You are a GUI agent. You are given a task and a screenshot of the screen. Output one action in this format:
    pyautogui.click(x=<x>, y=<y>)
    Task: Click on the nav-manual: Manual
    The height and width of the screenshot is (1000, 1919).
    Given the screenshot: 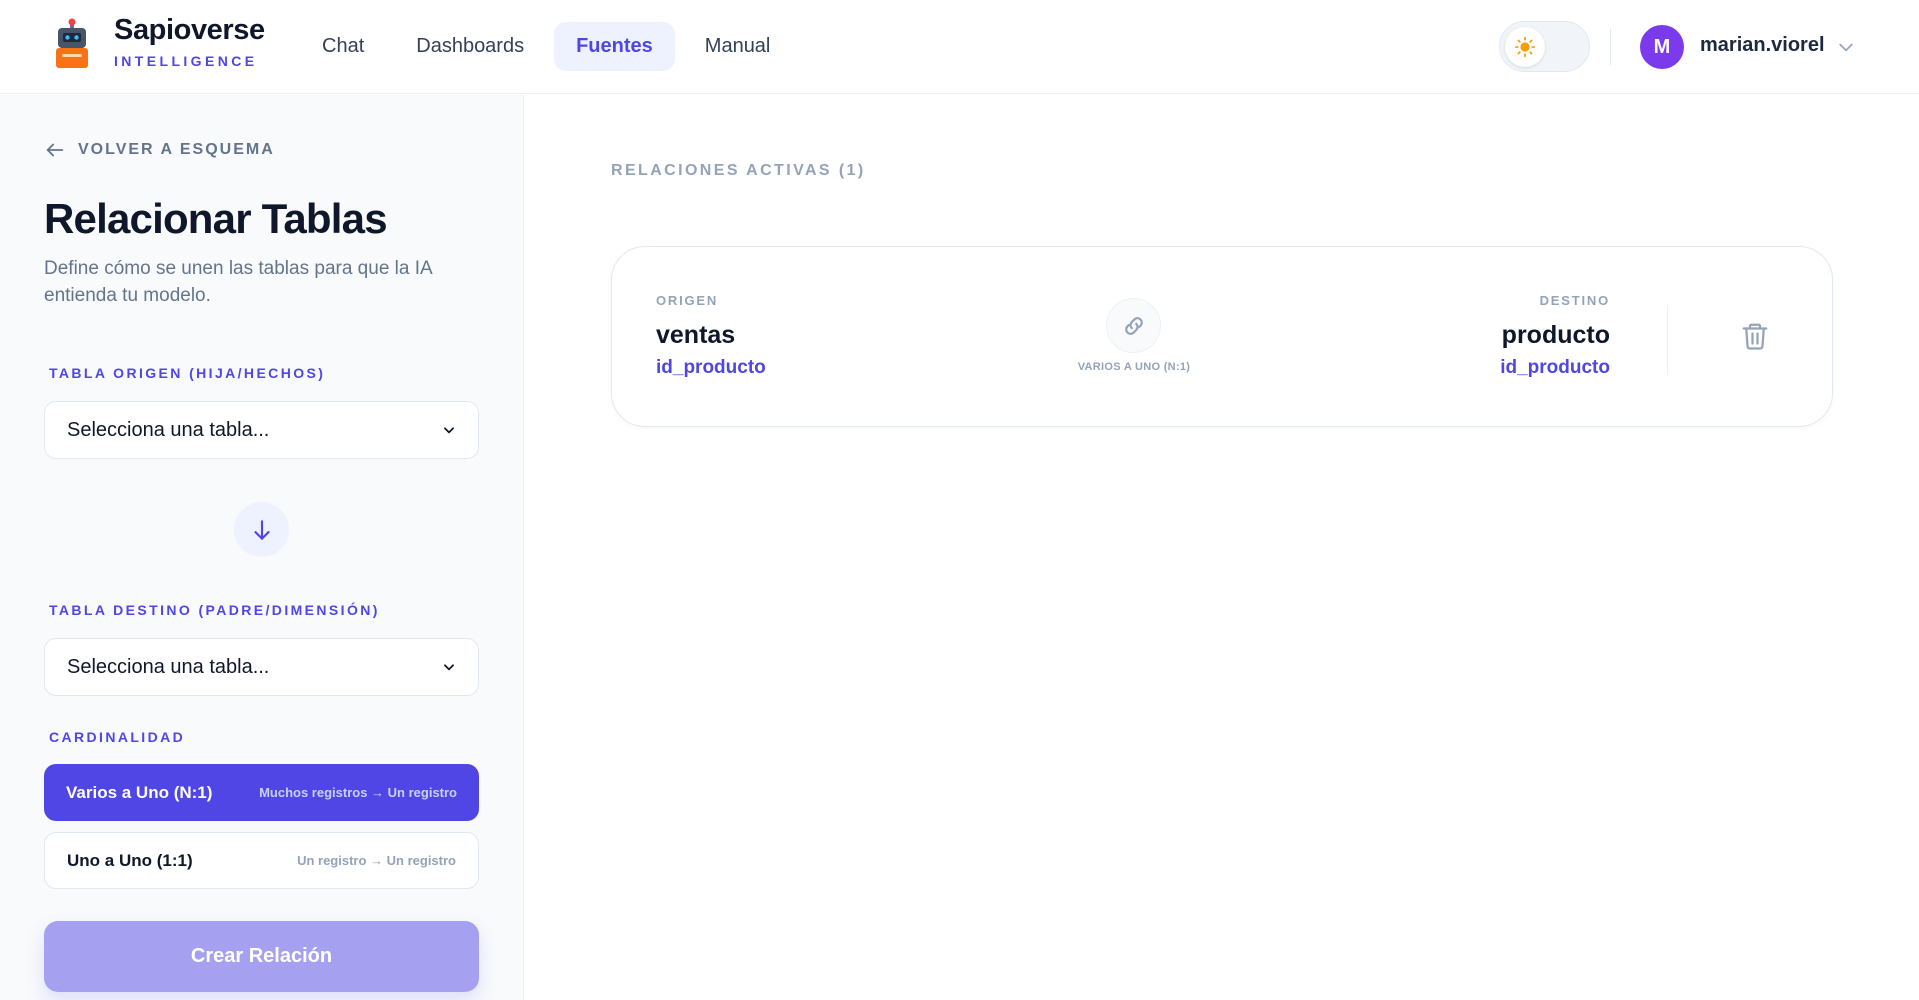 What is the action you would take?
    pyautogui.click(x=738, y=46)
    